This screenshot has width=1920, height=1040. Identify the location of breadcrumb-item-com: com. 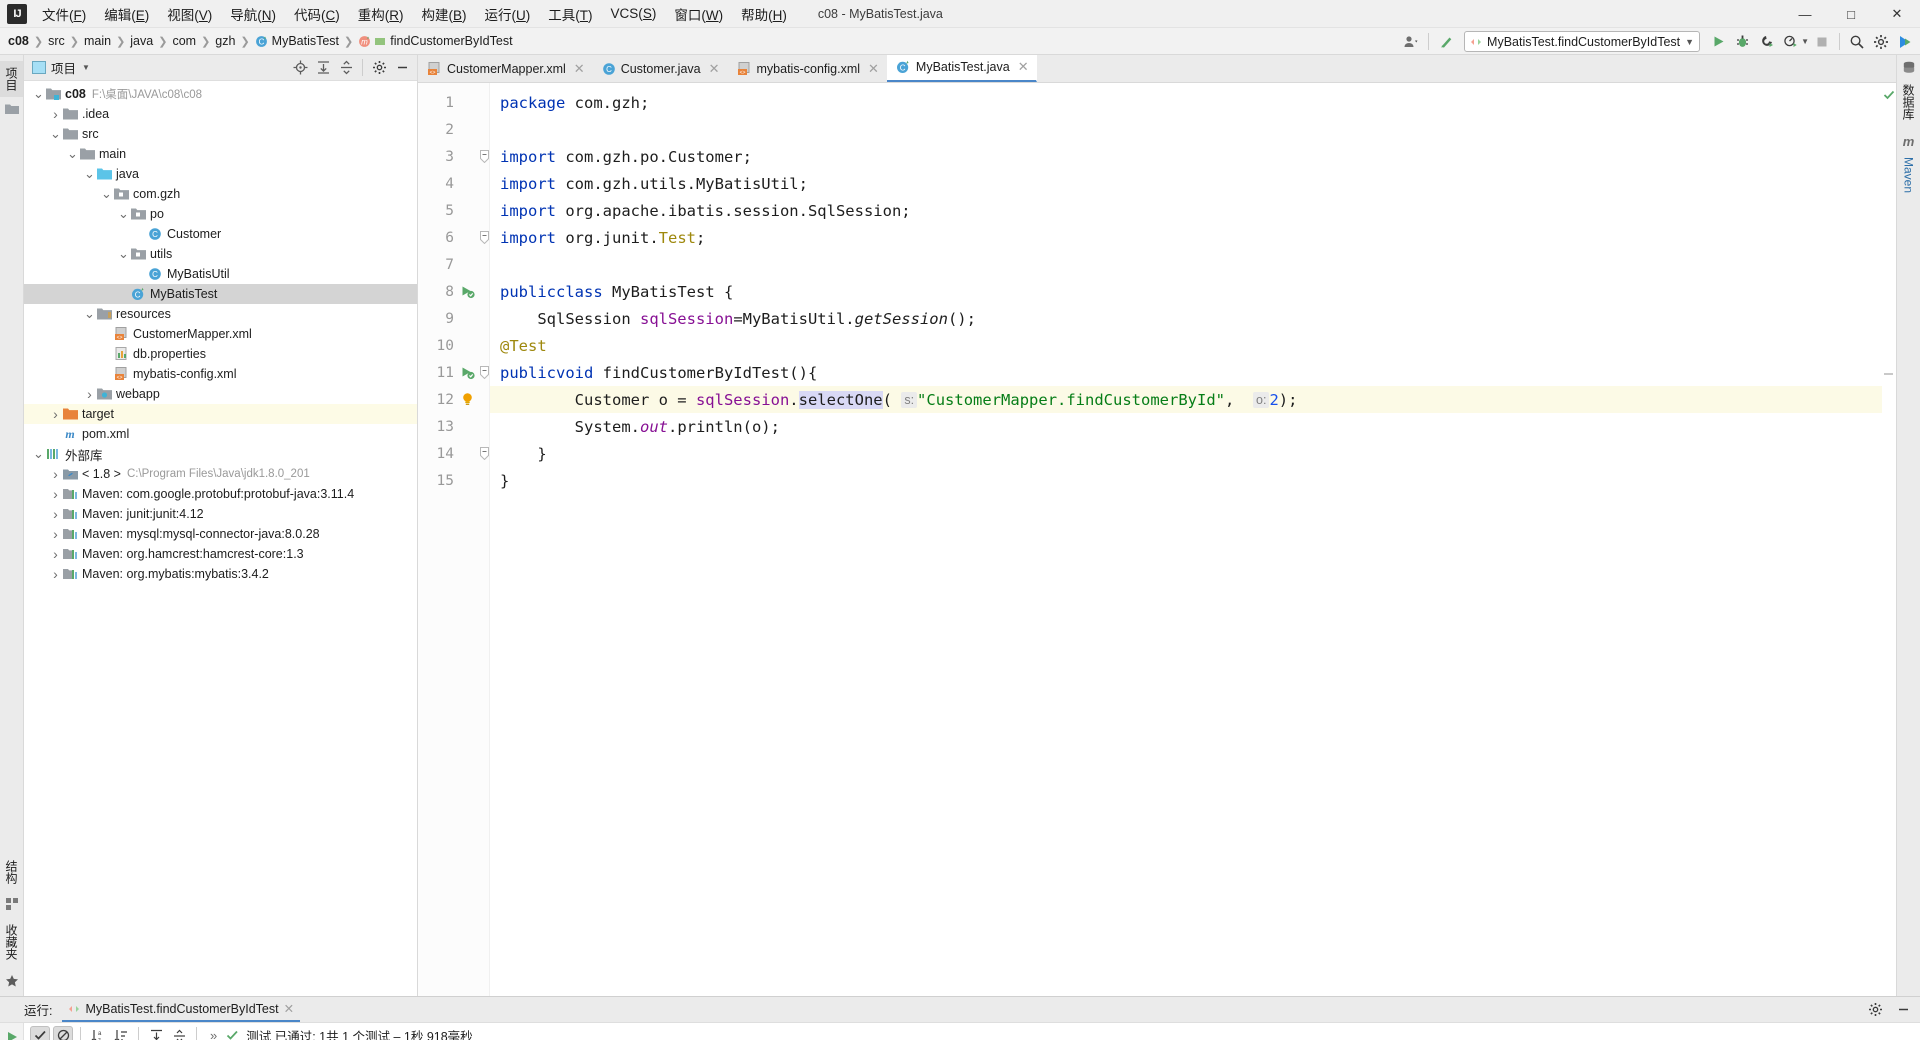
(184, 41).